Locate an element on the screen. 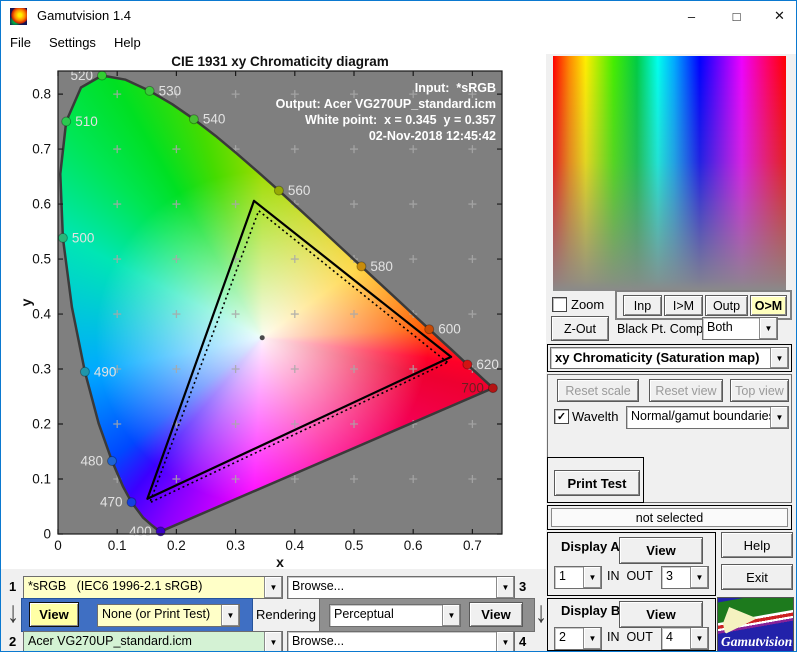 This screenshot has height=652, width=797. maximize-button: □ is located at coordinates (736, 16).